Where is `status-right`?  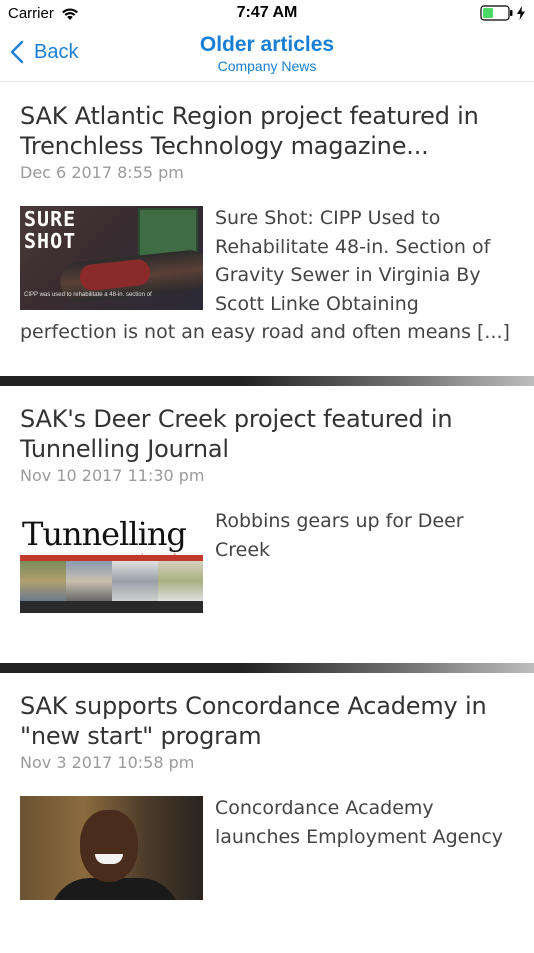 status-right is located at coordinates (503, 13).